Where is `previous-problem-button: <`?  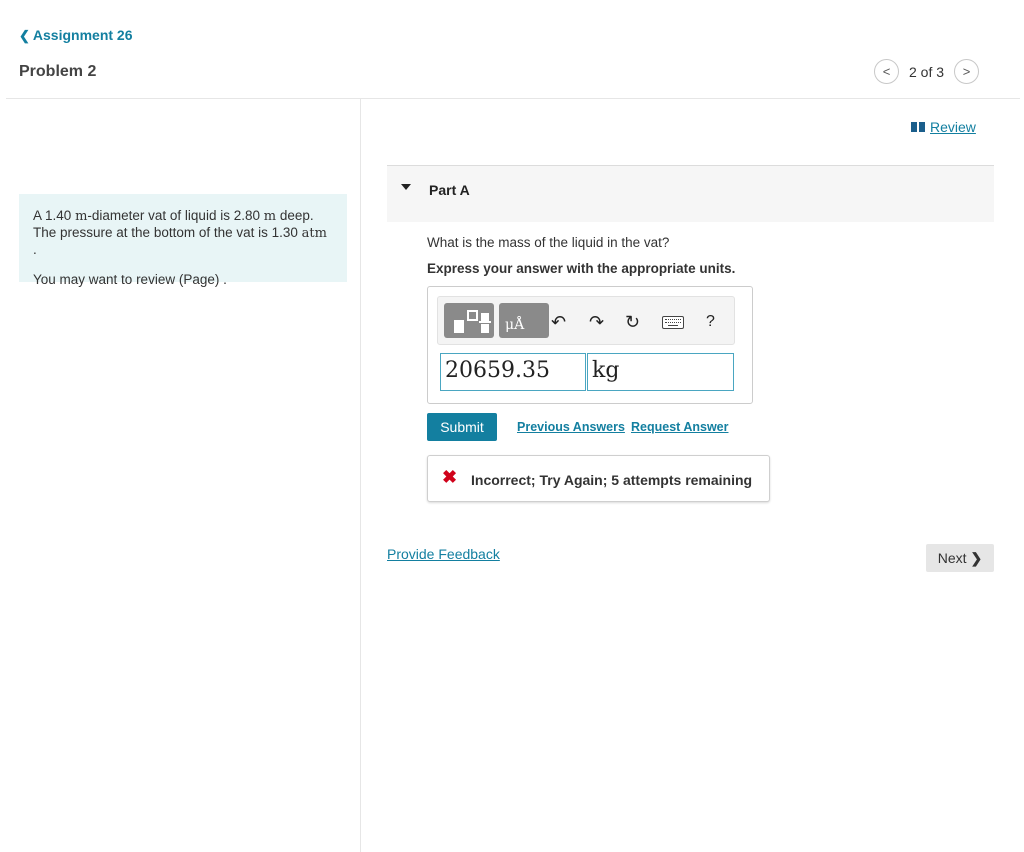
previous-problem-button: < is located at coordinates (886, 71).